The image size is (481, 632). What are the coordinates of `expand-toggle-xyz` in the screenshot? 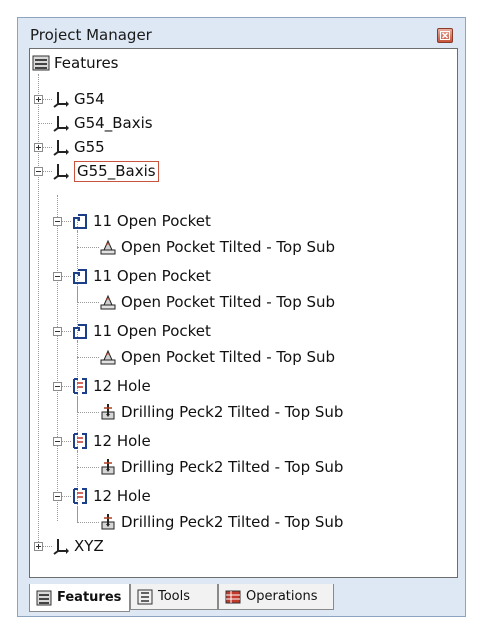 It's located at (38, 546).